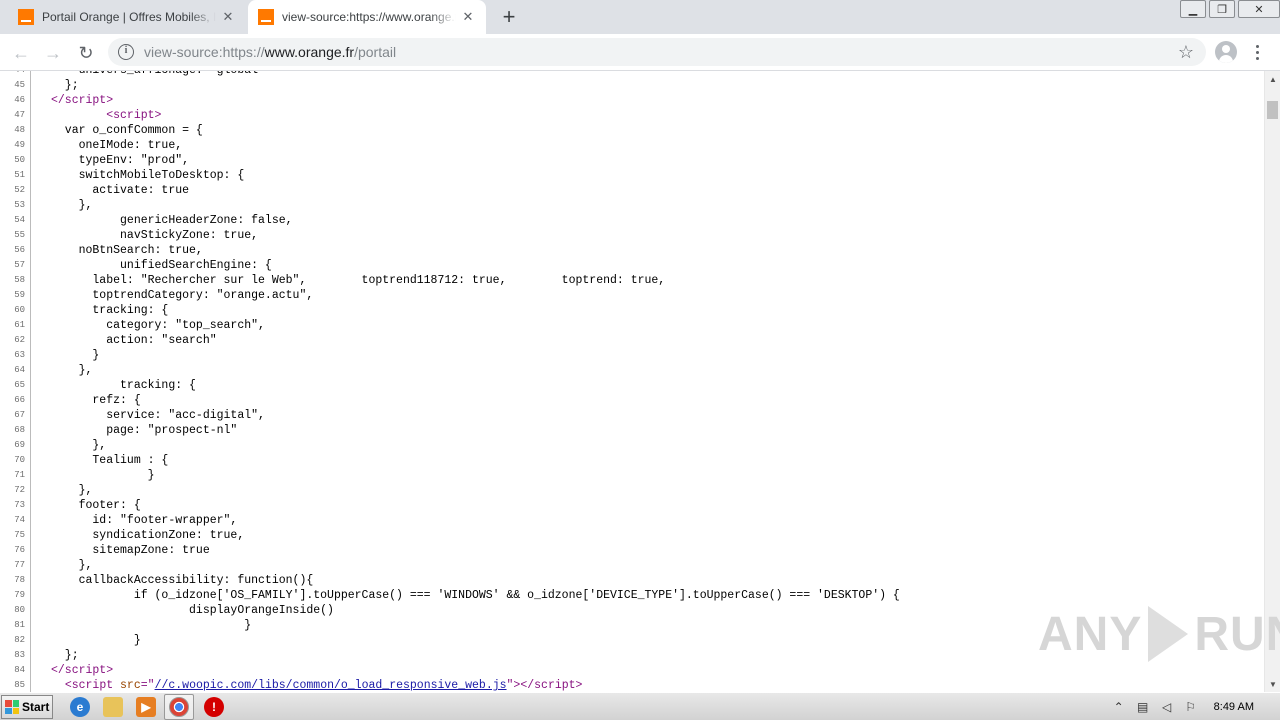  Describe the element at coordinates (1193, 9) in the screenshot. I see `minimize-button: ▁` at that location.